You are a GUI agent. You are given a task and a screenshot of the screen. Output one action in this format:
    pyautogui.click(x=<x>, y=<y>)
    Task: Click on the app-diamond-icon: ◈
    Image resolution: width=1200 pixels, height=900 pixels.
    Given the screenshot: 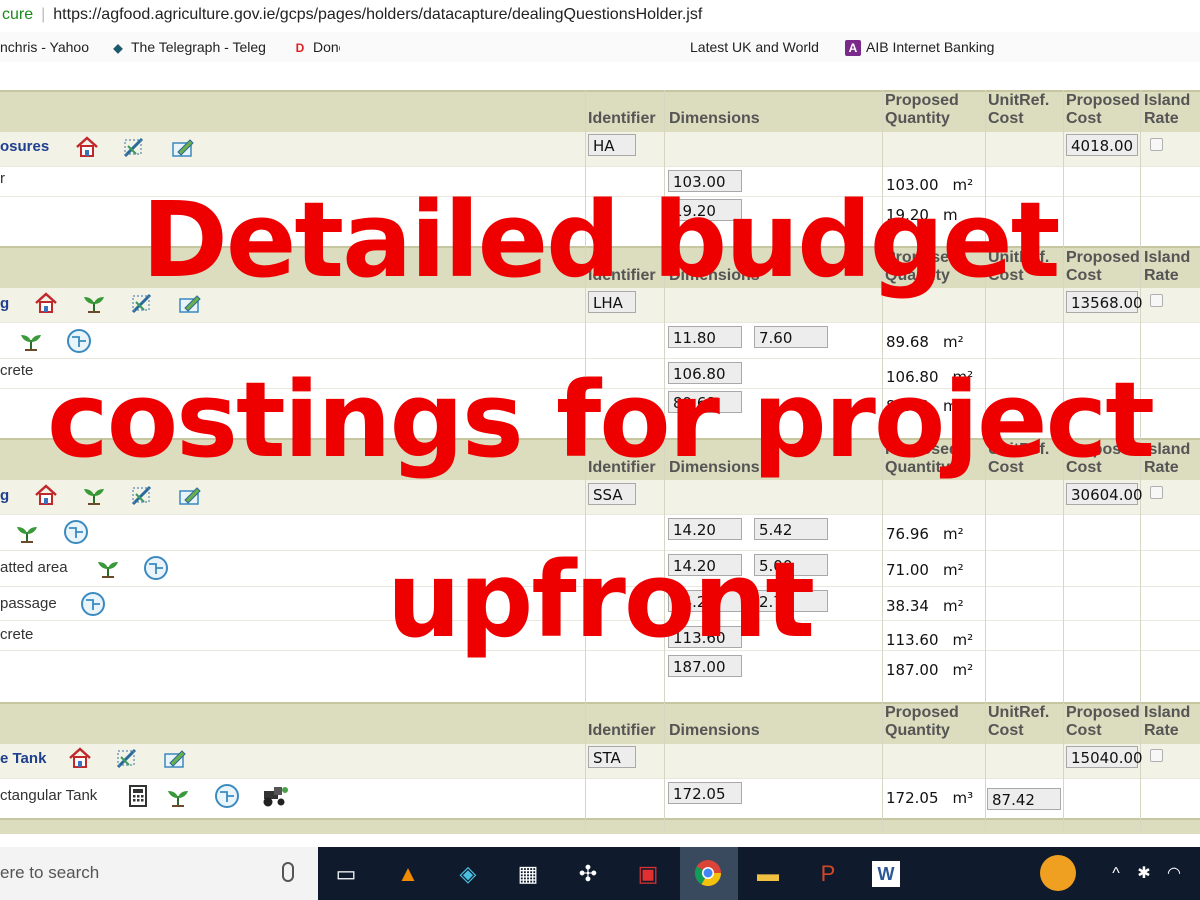 What is the action you would take?
    pyautogui.click(x=468, y=874)
    